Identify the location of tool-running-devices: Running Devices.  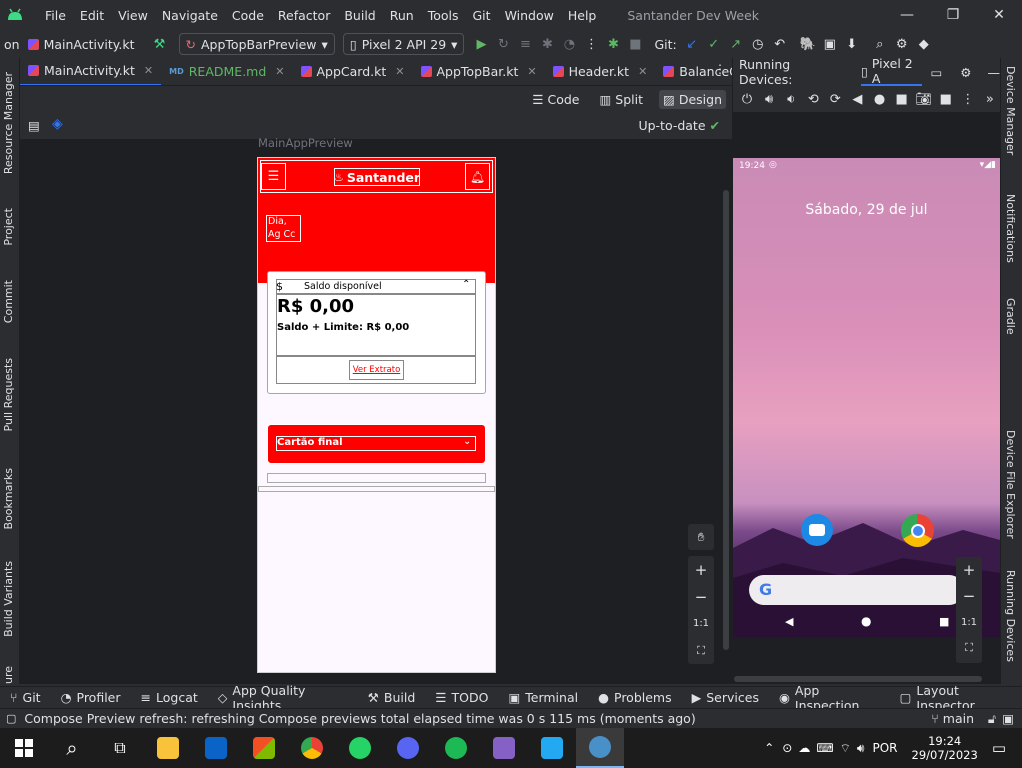
(1010, 616).